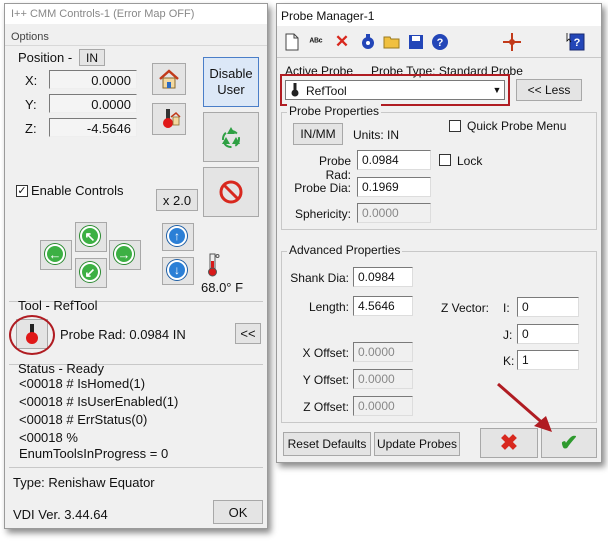 This screenshot has width=608, height=543. What do you see at coordinates (326, 91) in the screenshot?
I see `active-probe-value: RefTool` at bounding box center [326, 91].